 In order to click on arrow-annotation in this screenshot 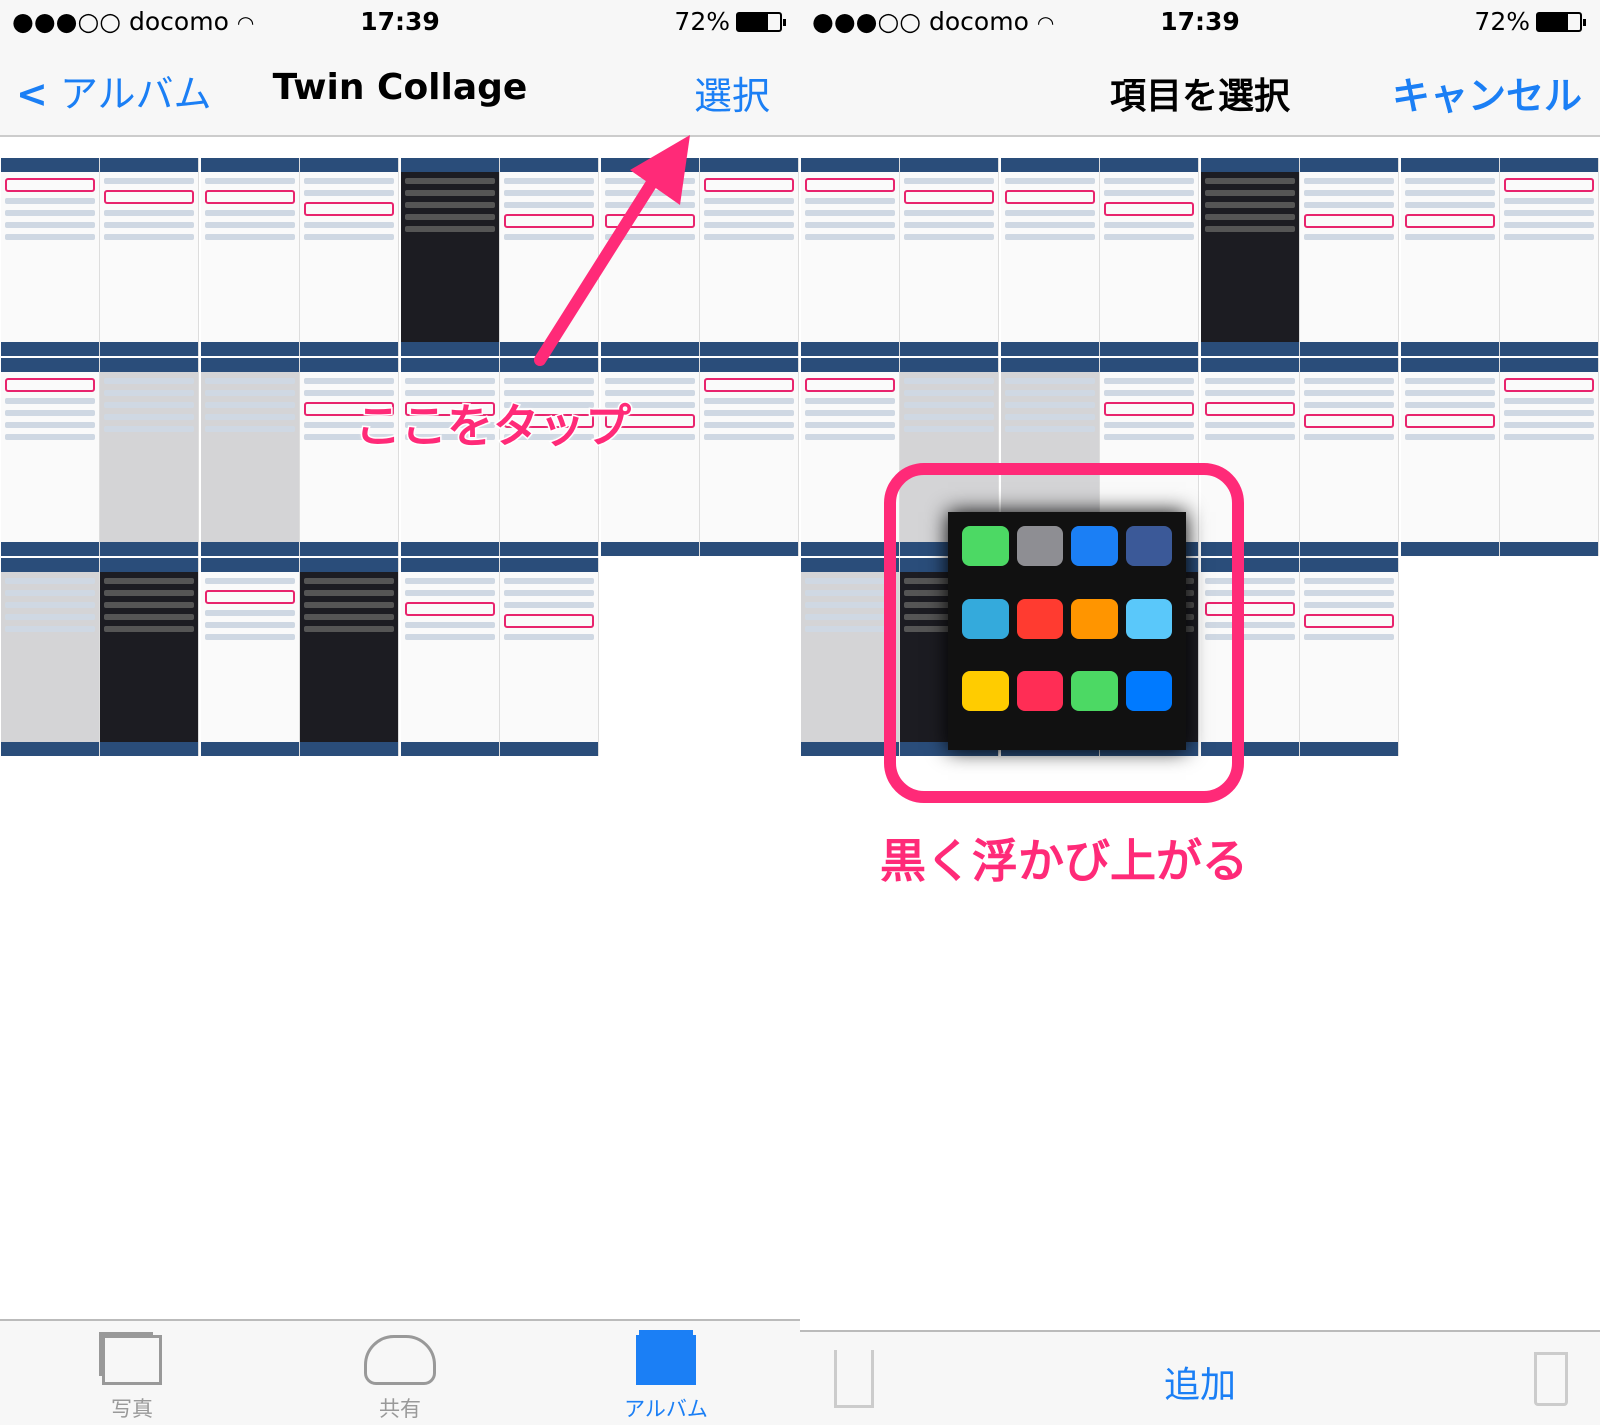, I will do `click(612, 250)`.